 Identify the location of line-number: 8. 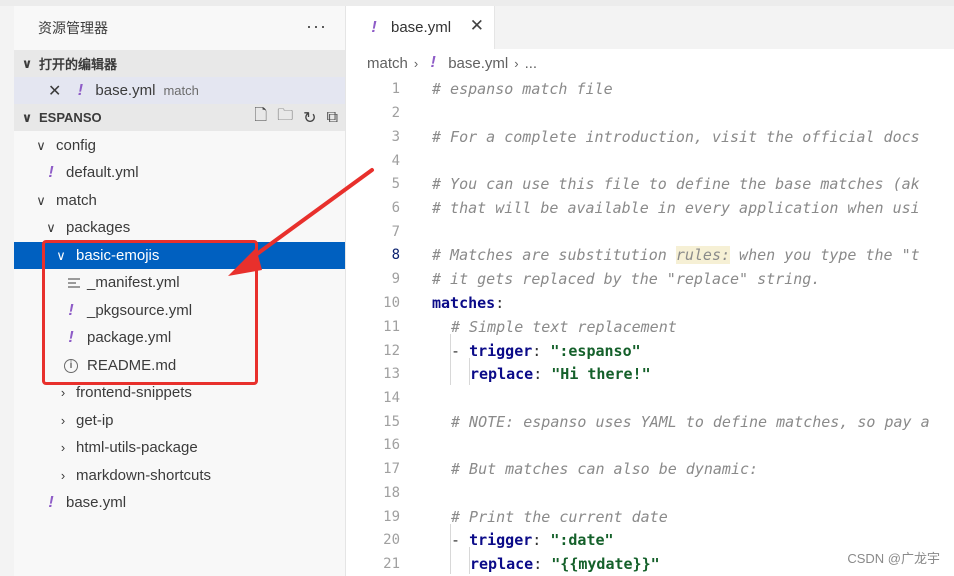
(395, 255).